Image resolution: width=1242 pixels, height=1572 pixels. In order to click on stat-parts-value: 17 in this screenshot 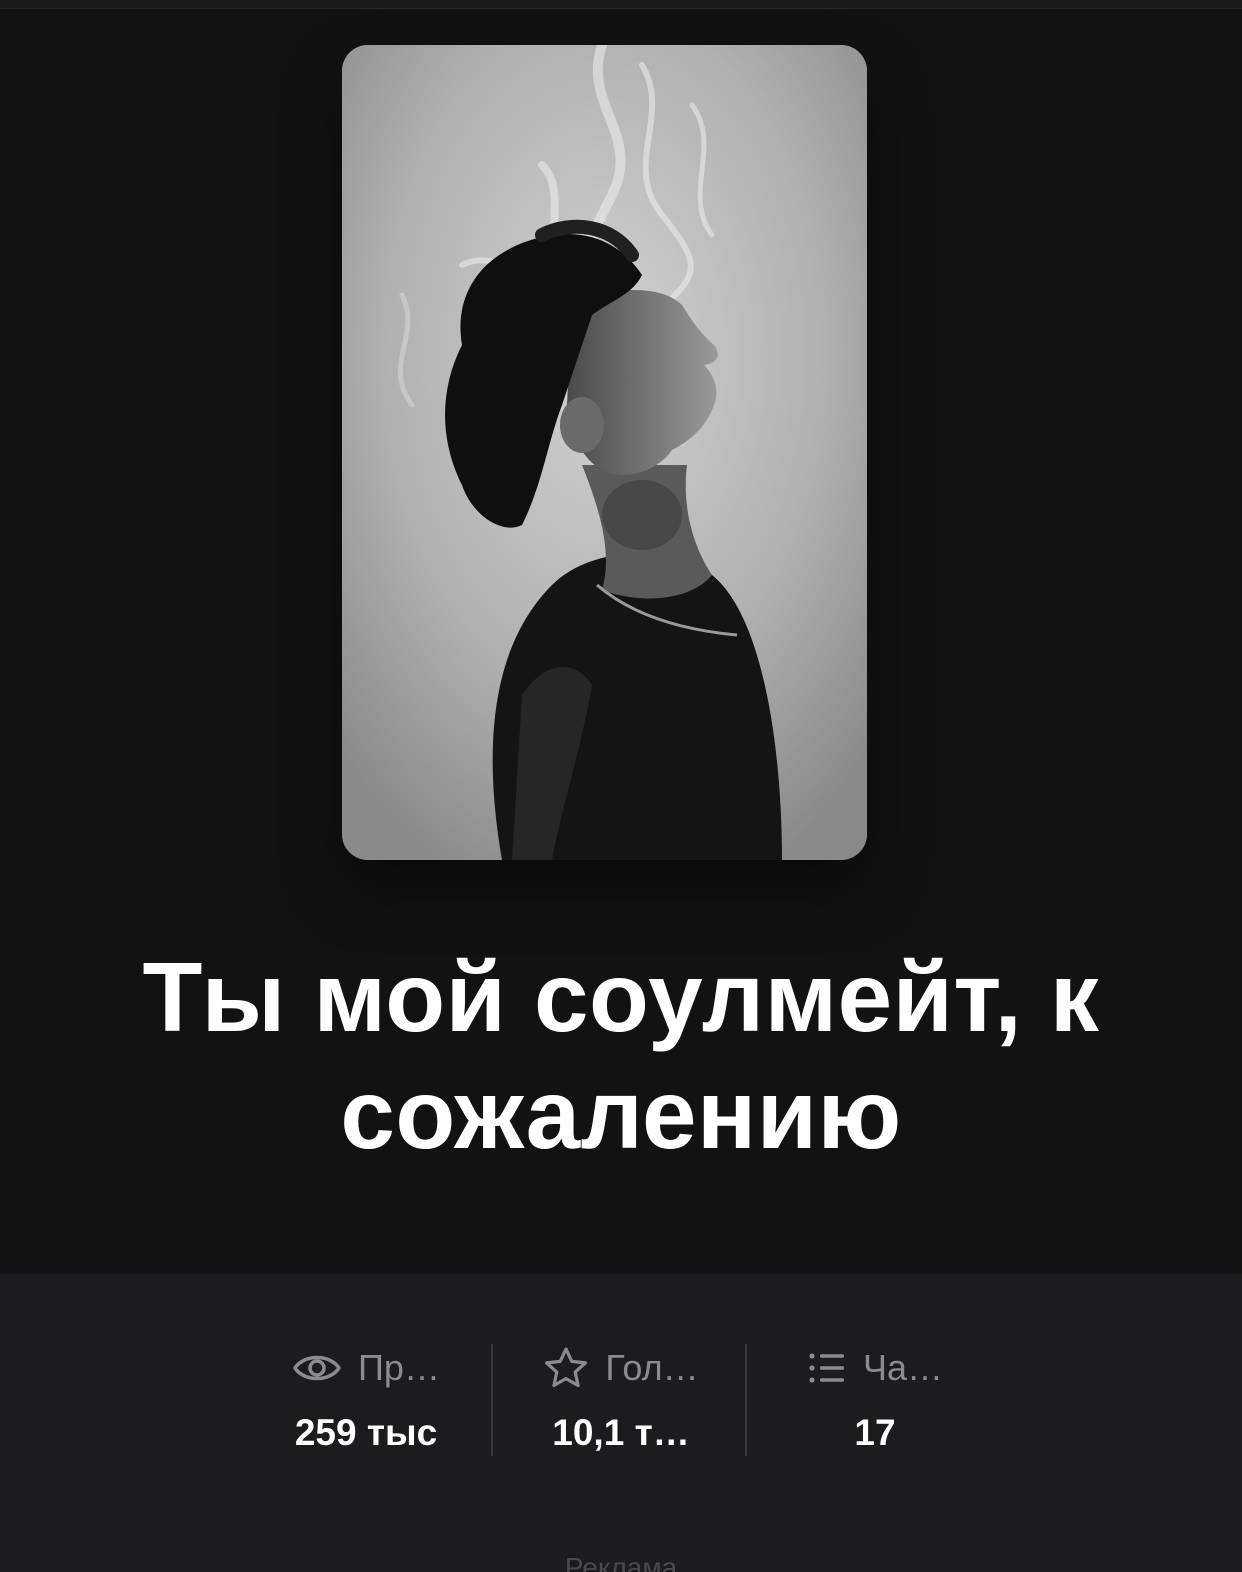, I will do `click(875, 1432)`.